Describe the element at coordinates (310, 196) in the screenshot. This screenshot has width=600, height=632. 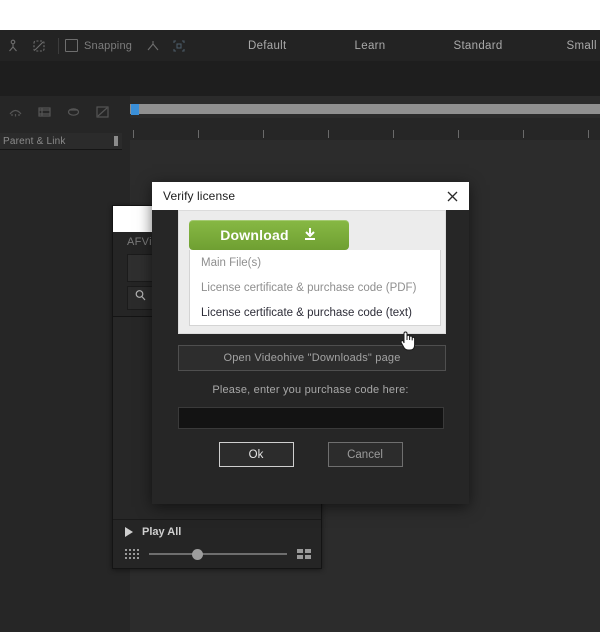
I see `dialog-titlebar: Verify license` at that location.